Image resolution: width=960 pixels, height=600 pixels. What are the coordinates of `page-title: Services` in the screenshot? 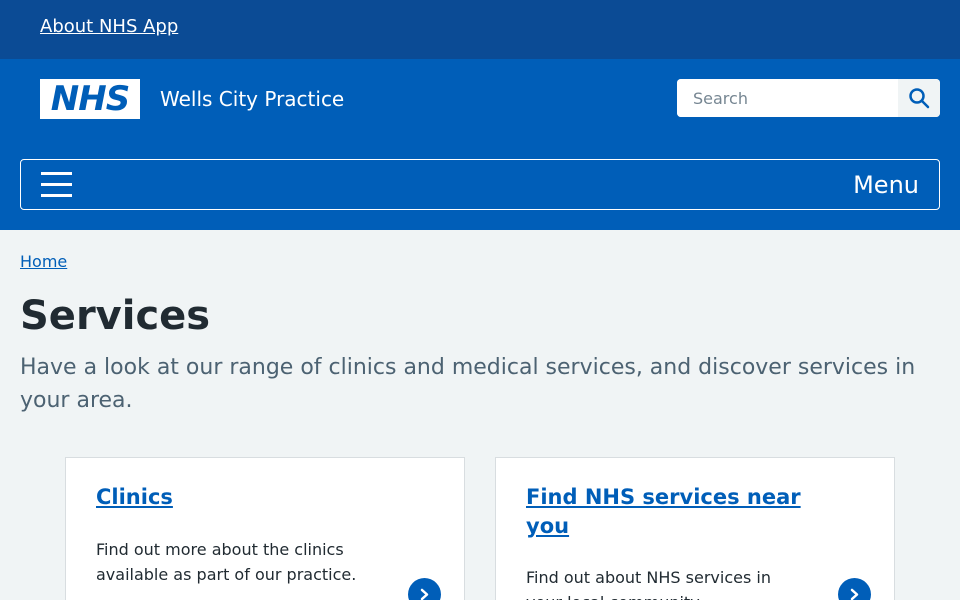 It's located at (115, 316).